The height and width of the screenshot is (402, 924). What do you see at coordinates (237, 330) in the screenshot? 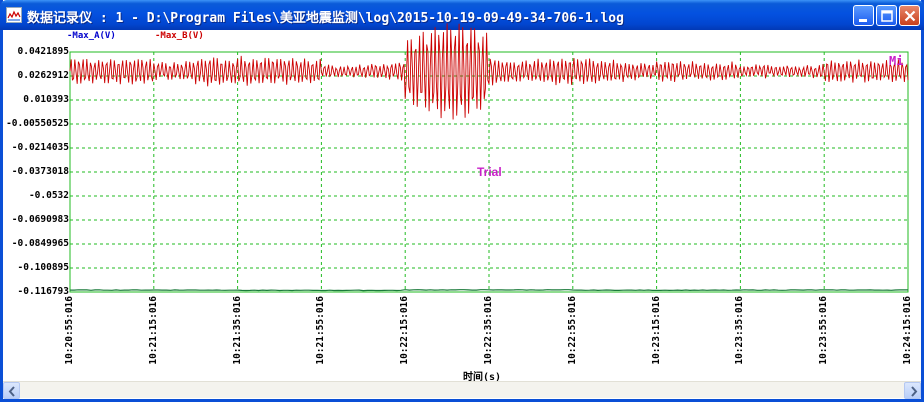
I see `x-tick-label: 10:21:35:016` at bounding box center [237, 330].